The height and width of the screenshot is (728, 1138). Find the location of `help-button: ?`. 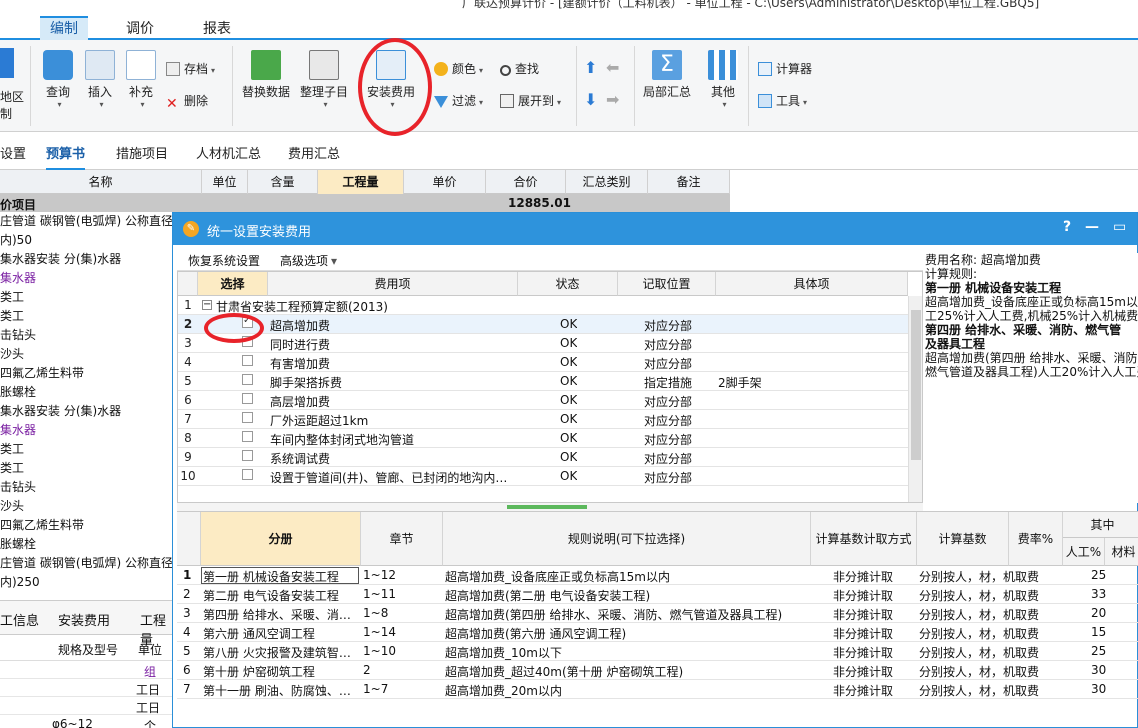

help-button: ? is located at coordinates (1067, 227).